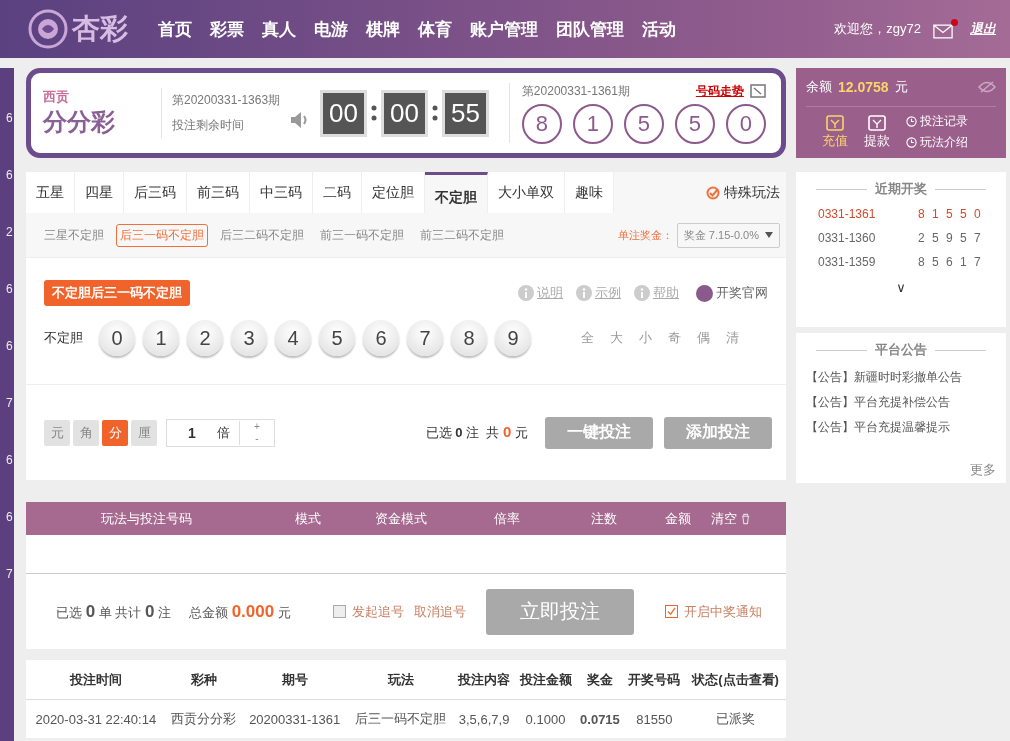 The image size is (1010, 741). What do you see at coordinates (100, 29) in the screenshot?
I see `logo-text: 杏彩` at bounding box center [100, 29].